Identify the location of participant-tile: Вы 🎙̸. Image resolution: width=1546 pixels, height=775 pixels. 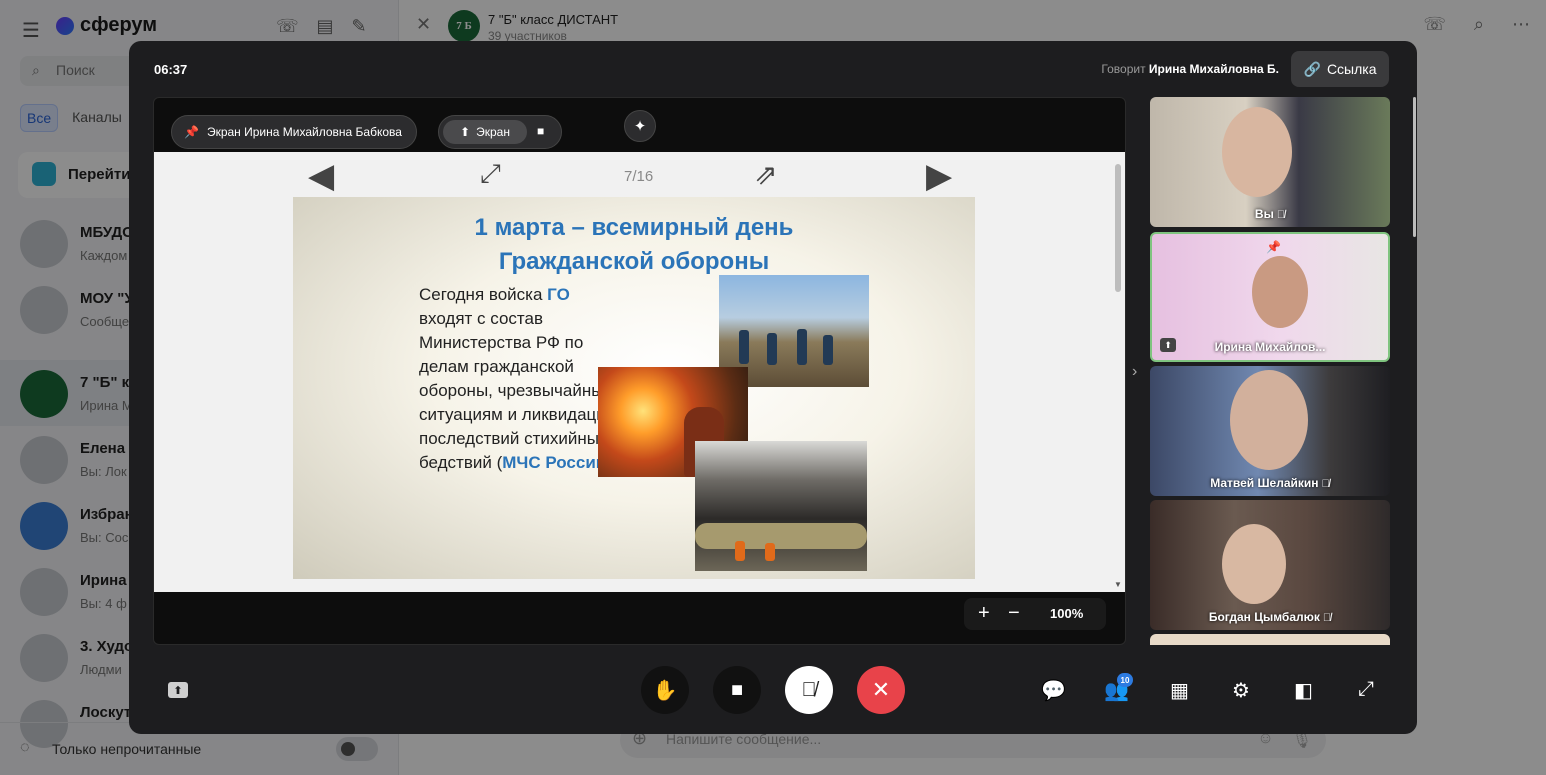
(1270, 162).